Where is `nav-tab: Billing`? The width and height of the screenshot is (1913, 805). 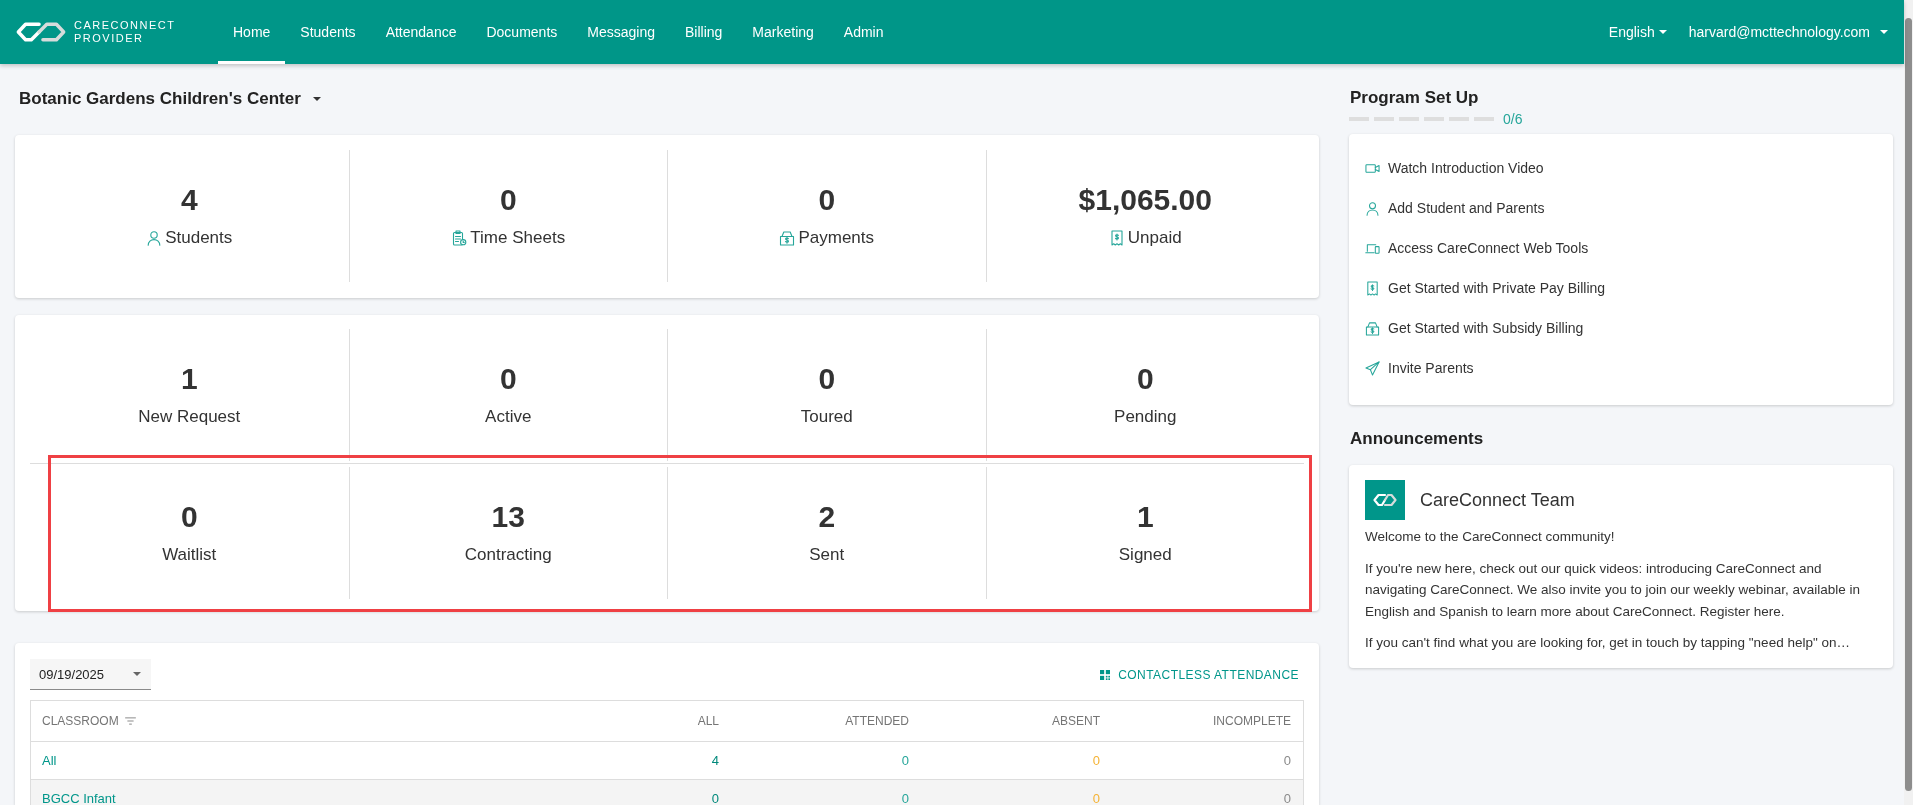
nav-tab: Billing is located at coordinates (704, 32).